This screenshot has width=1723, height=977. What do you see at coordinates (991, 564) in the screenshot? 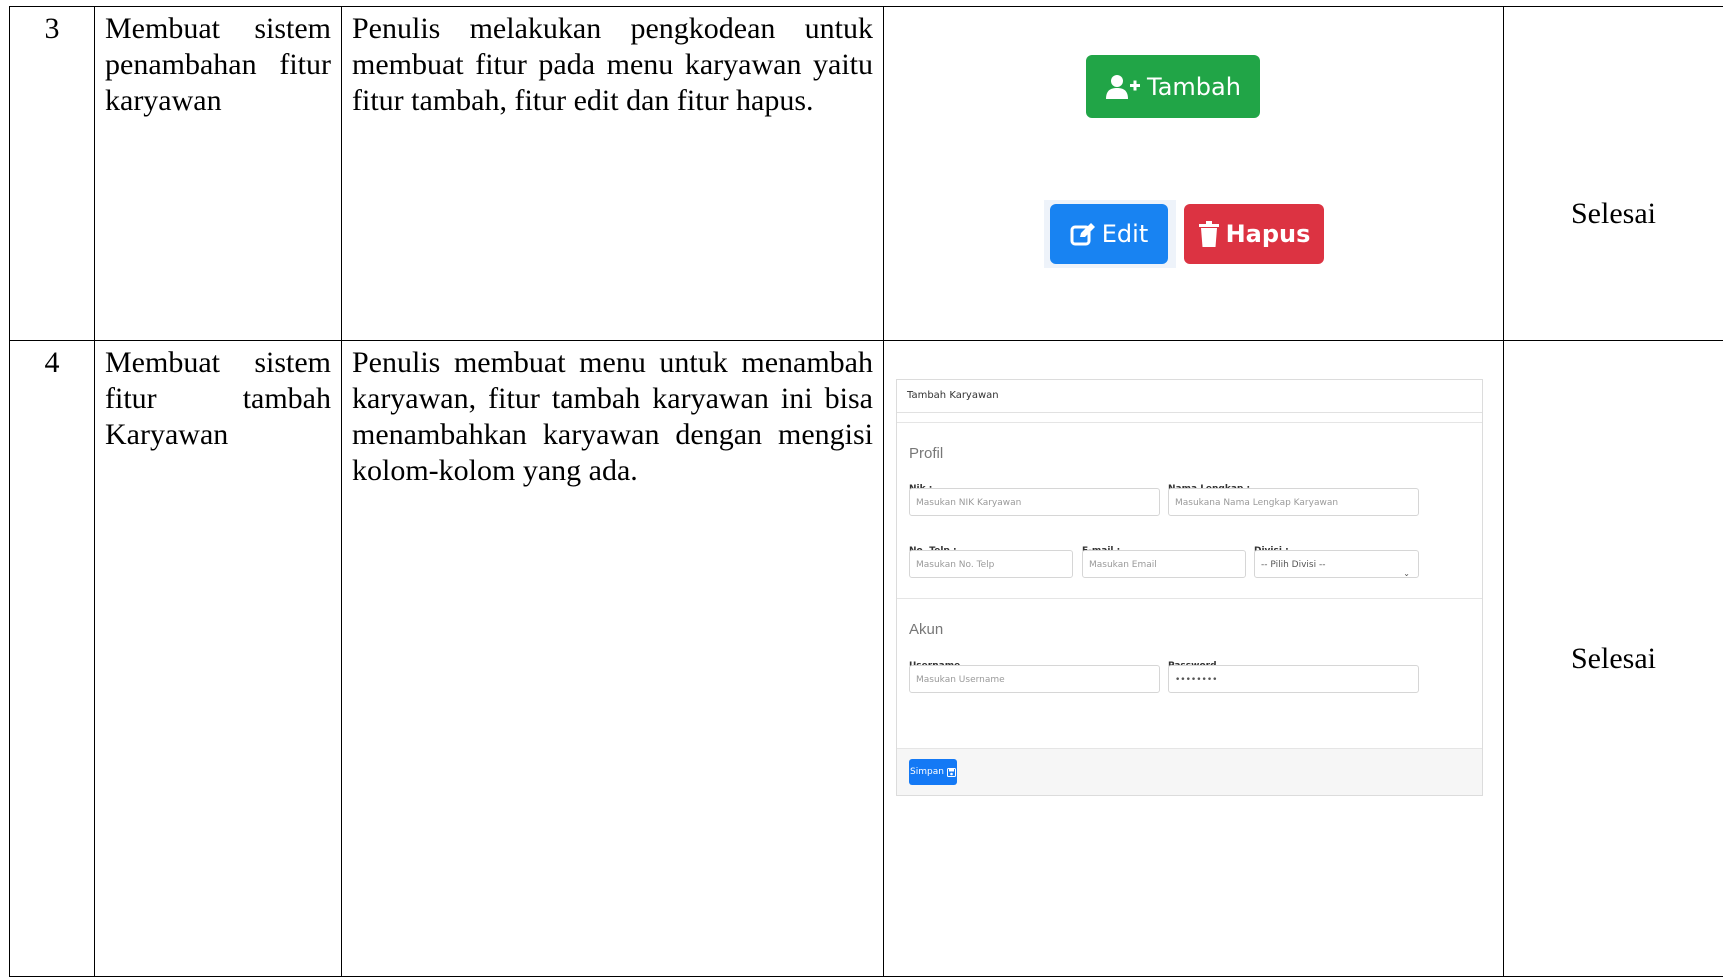
I see `phone-input: Masukan No. Telp` at bounding box center [991, 564].